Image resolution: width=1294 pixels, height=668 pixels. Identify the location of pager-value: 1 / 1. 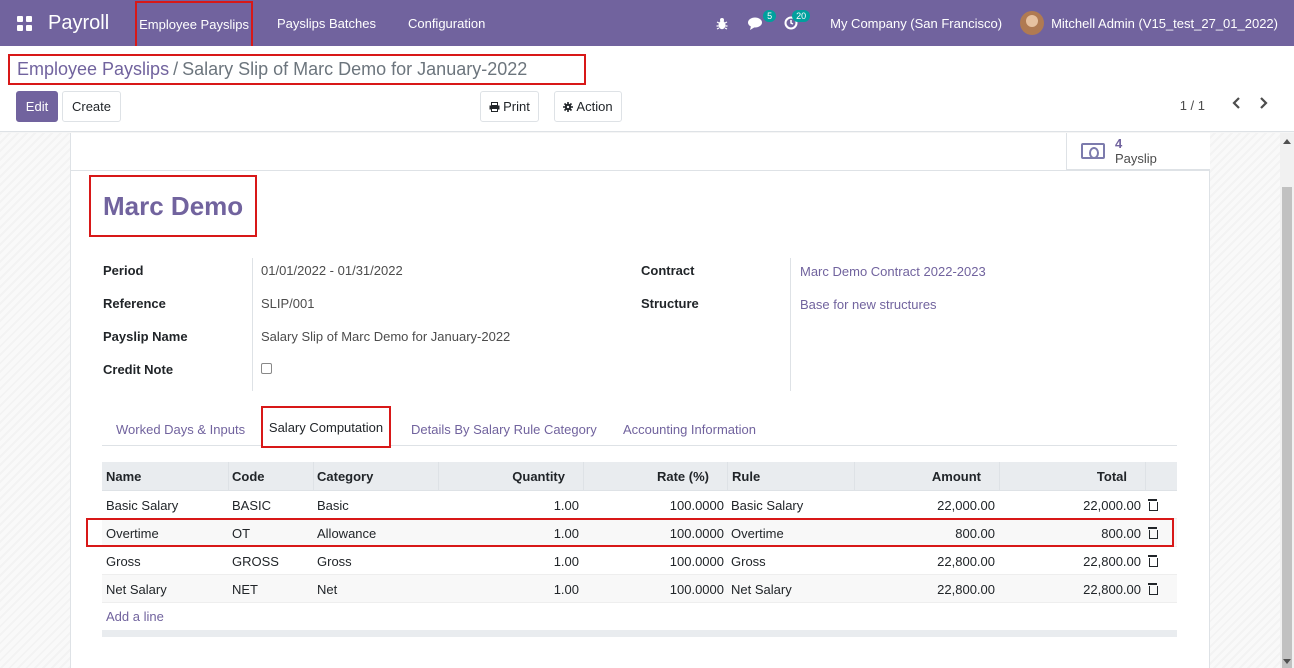
(1192, 105).